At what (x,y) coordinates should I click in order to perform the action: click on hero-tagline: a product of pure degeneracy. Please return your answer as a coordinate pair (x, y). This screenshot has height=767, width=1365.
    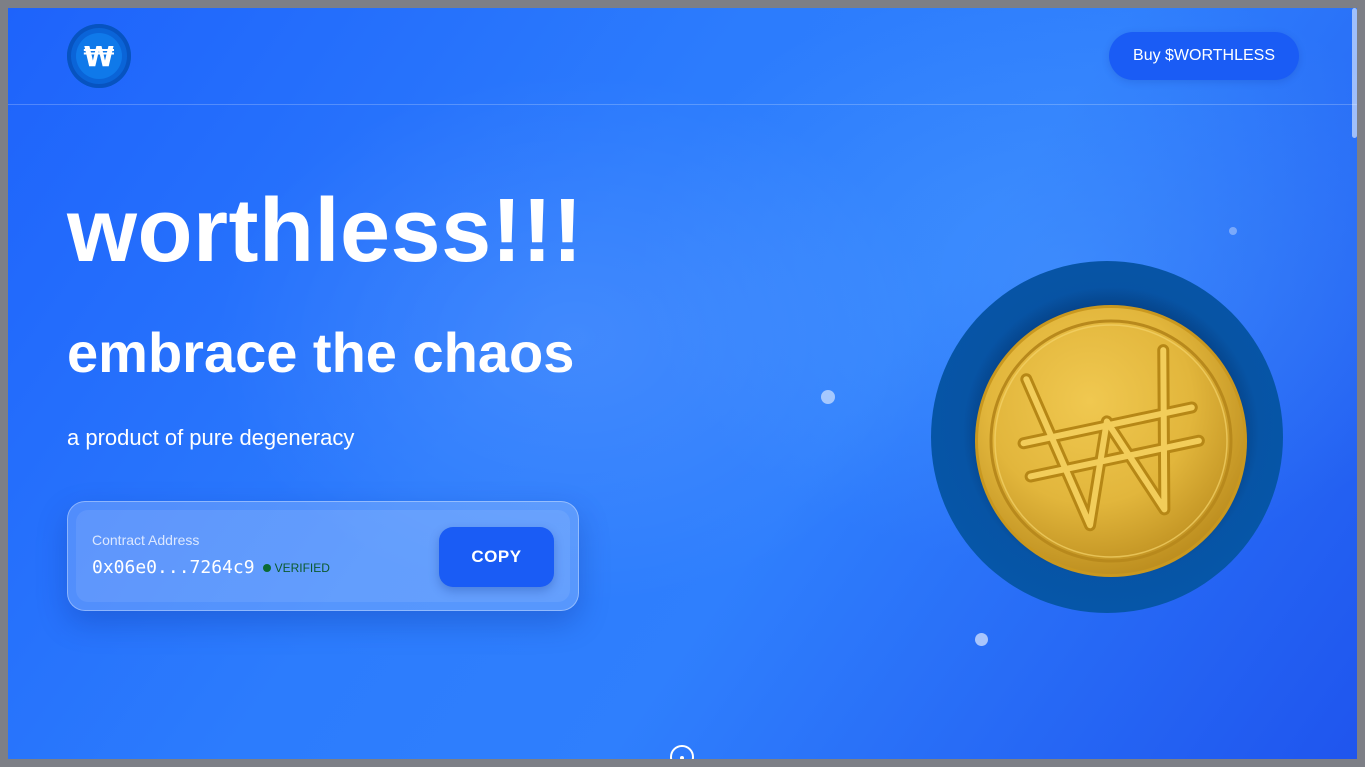
    Looking at the image, I should click on (211, 437).